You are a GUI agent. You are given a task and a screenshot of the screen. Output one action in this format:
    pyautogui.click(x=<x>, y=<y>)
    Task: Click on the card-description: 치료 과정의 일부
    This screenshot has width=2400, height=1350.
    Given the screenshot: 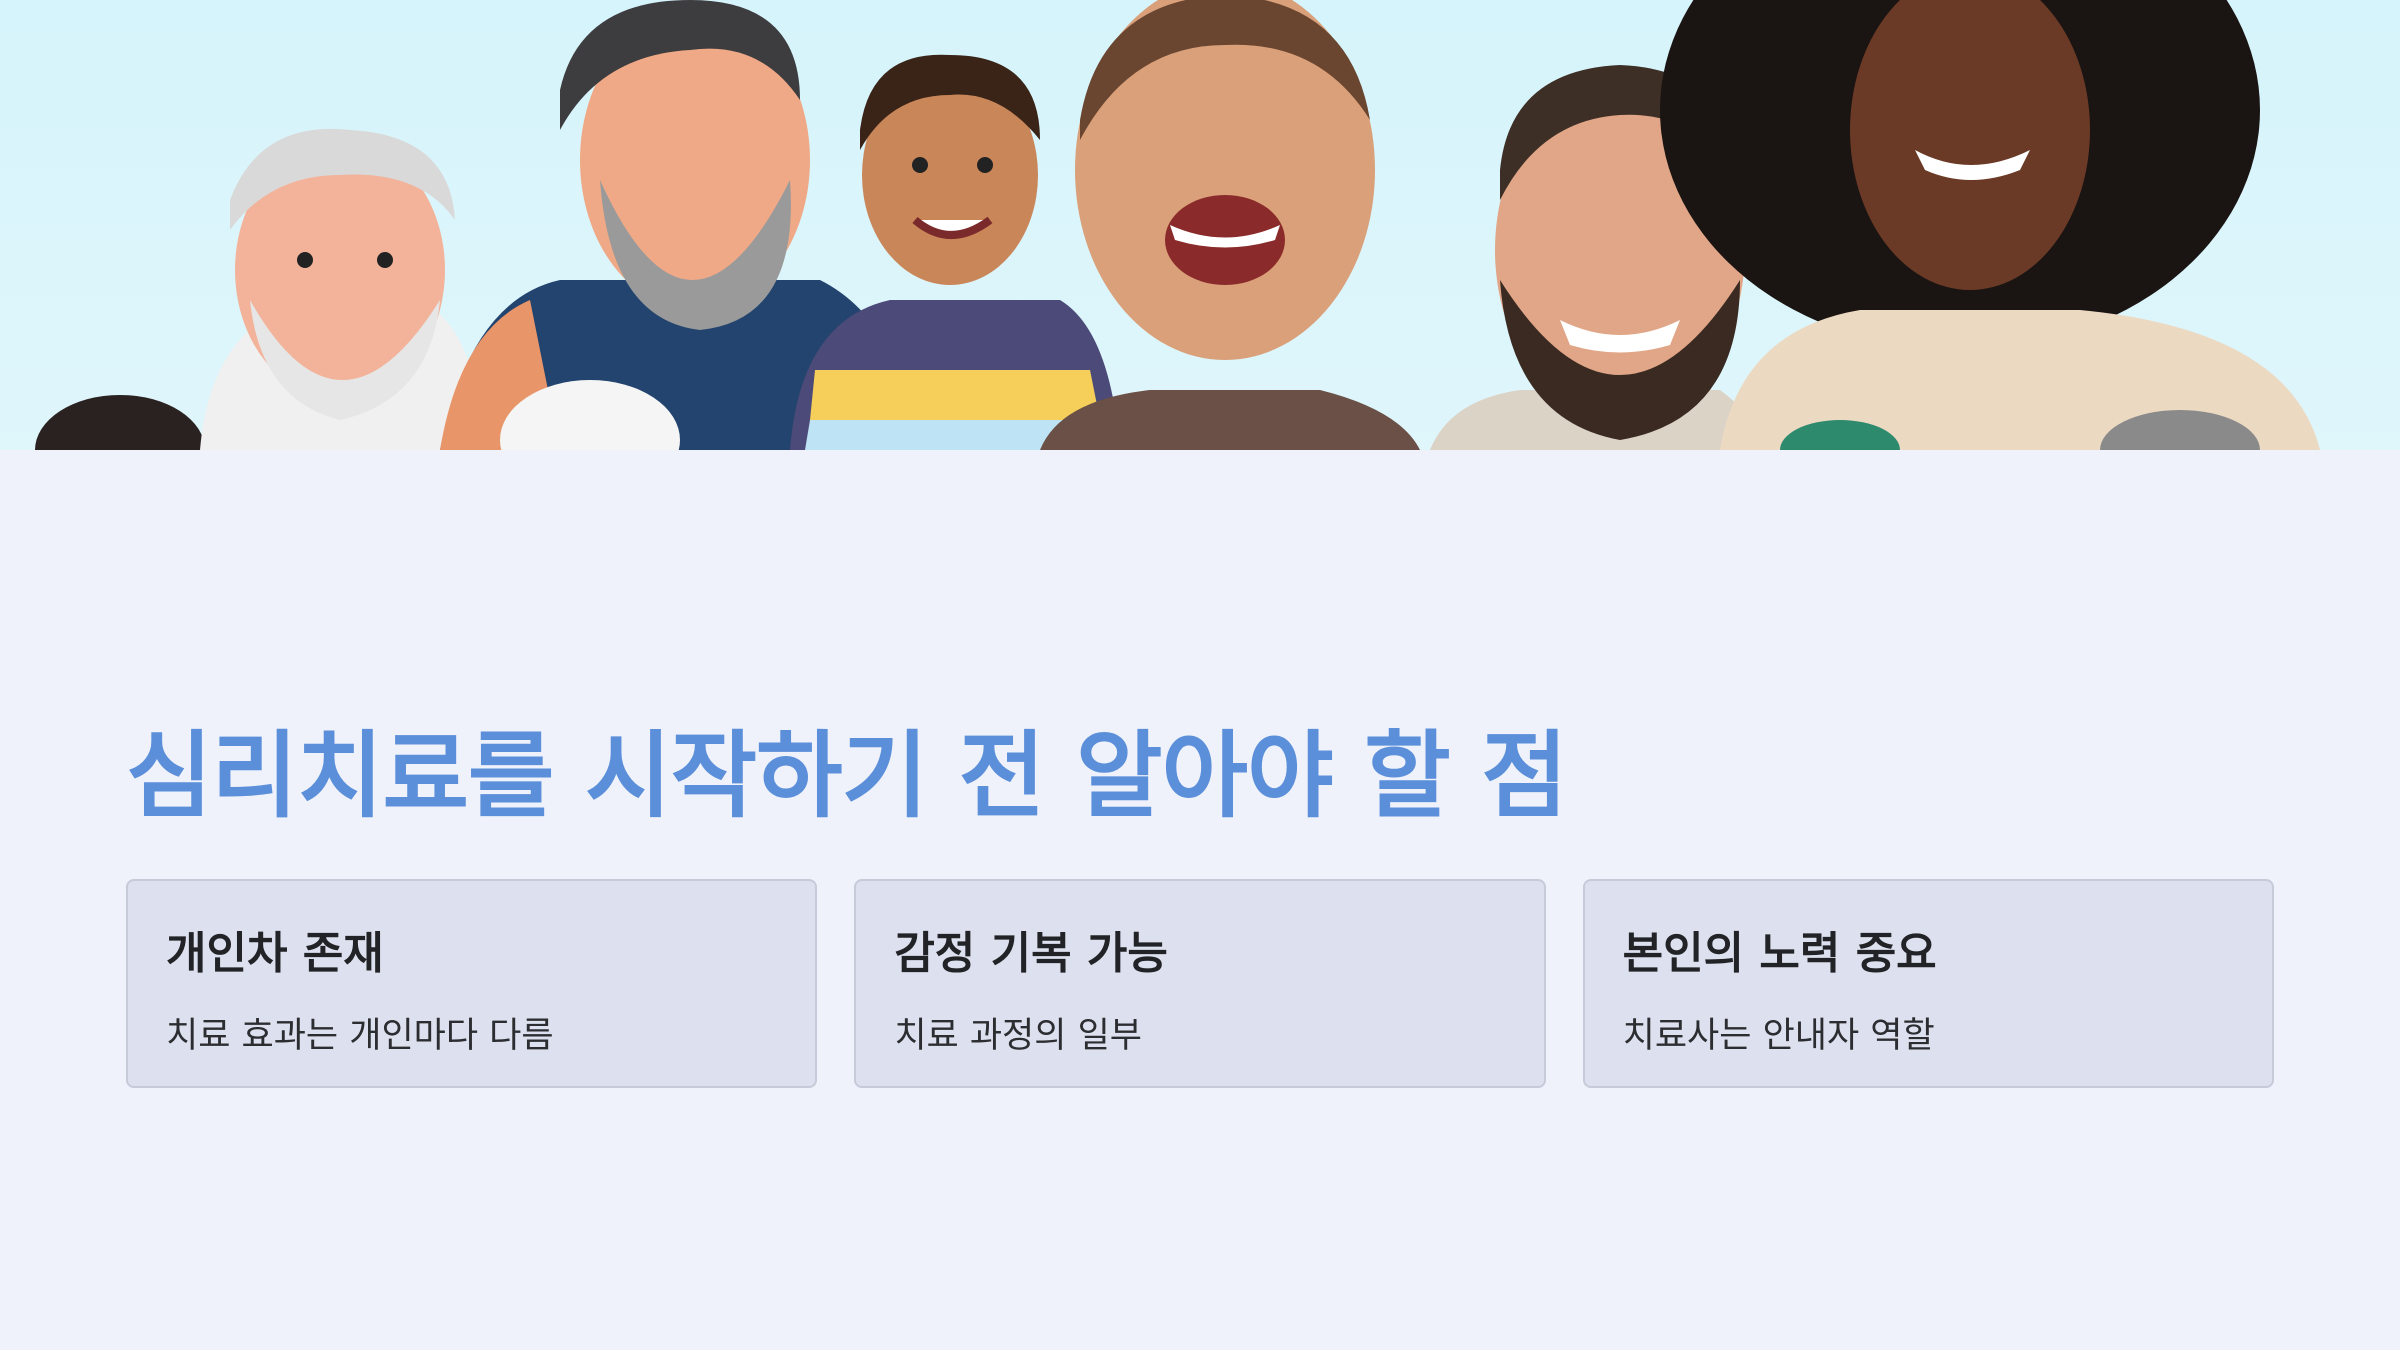 What is the action you would take?
    pyautogui.click(x=1018, y=1036)
    